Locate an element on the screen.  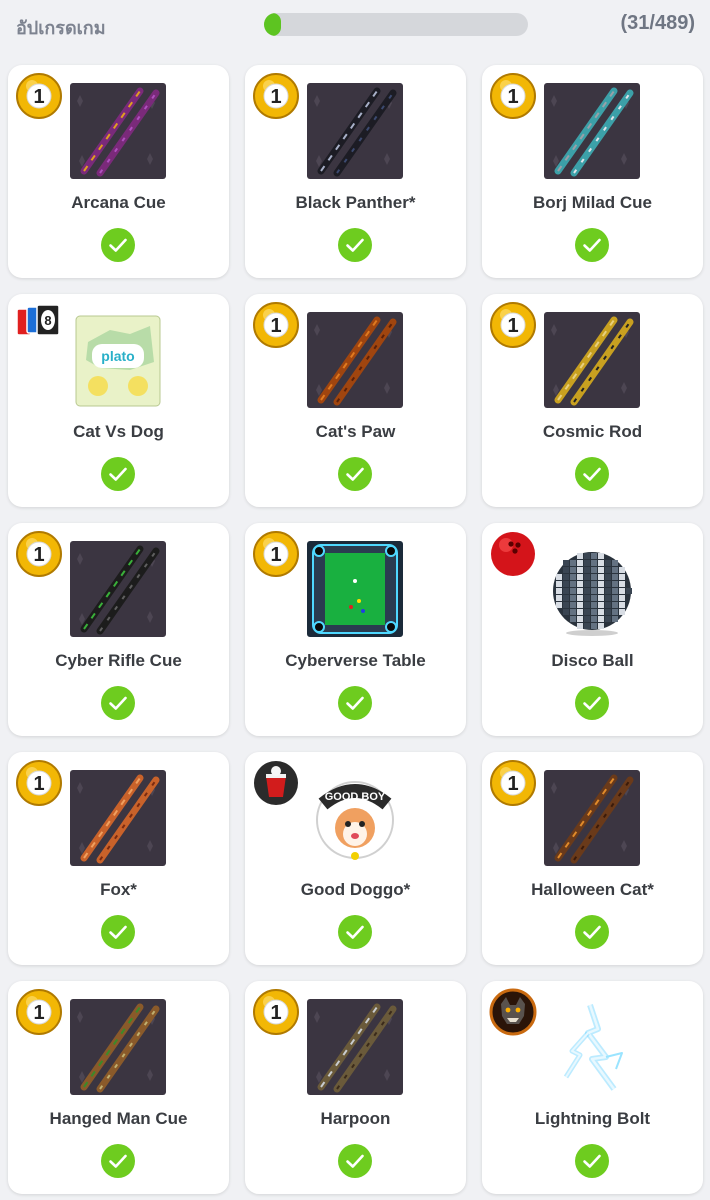
item-card-fox: 1 Fox* is located at coordinates (118, 858).